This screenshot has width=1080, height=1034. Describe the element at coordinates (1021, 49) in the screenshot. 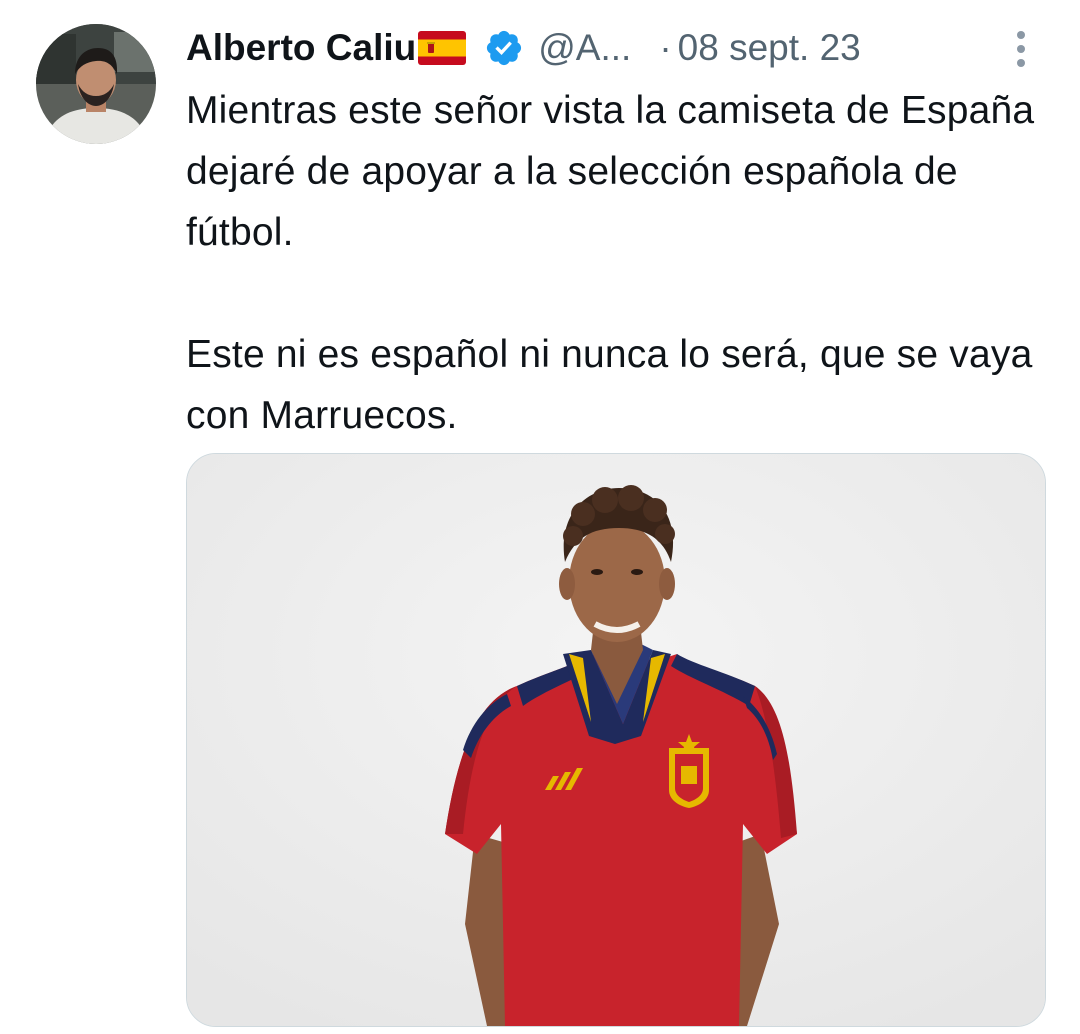

I see `more-options-icon` at that location.